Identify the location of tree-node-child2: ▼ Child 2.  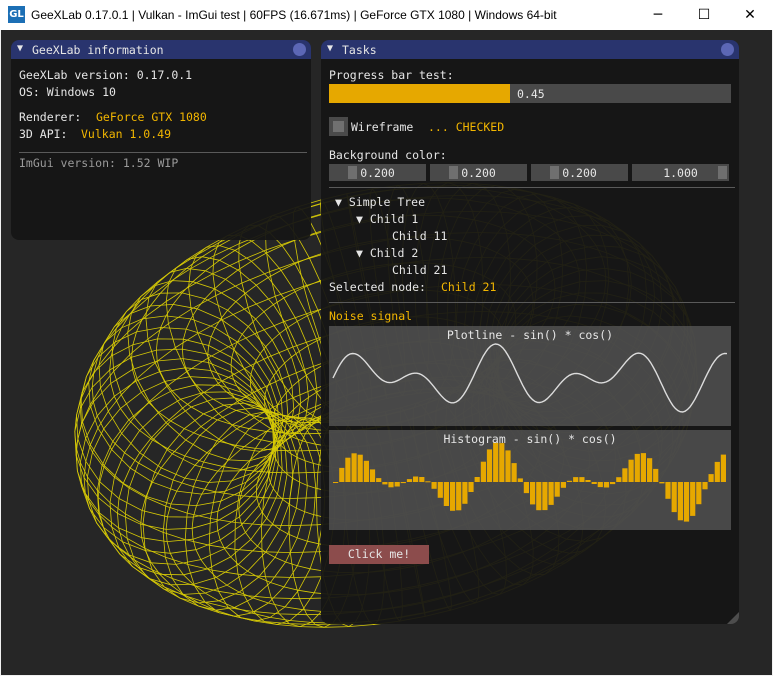
(387, 253).